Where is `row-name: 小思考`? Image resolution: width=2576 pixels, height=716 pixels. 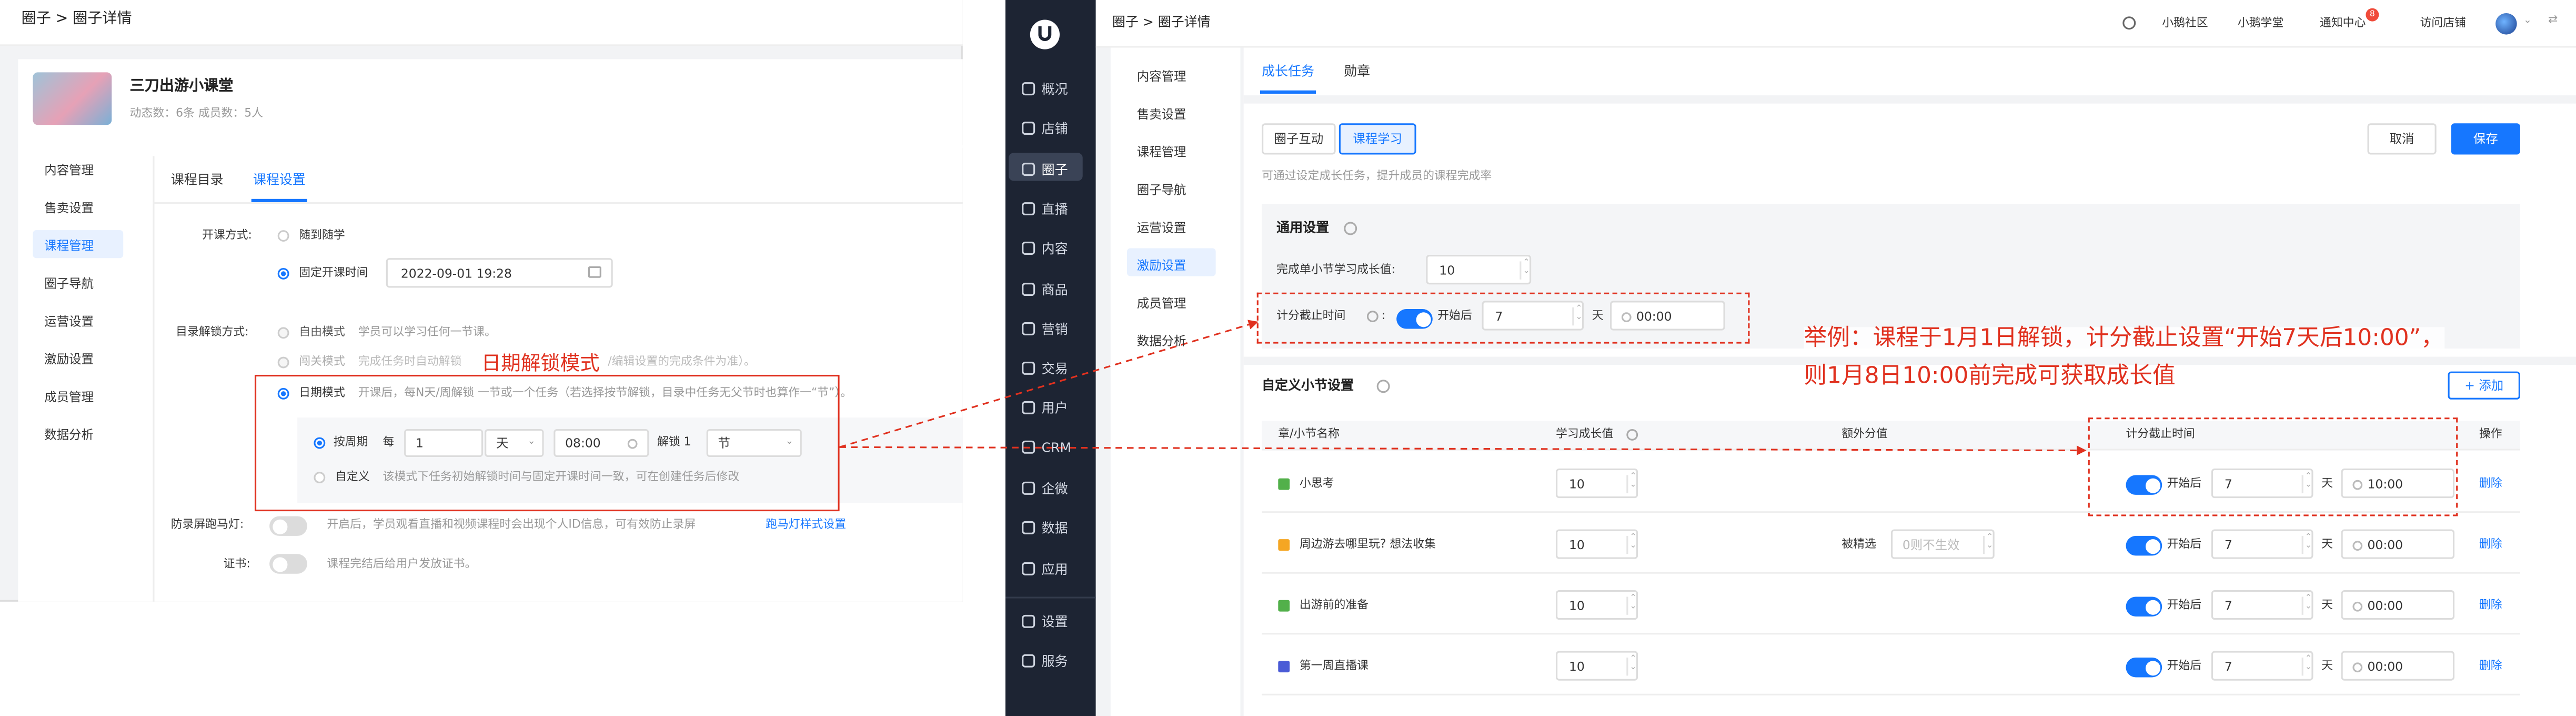 row-name: 小思考 is located at coordinates (1317, 484).